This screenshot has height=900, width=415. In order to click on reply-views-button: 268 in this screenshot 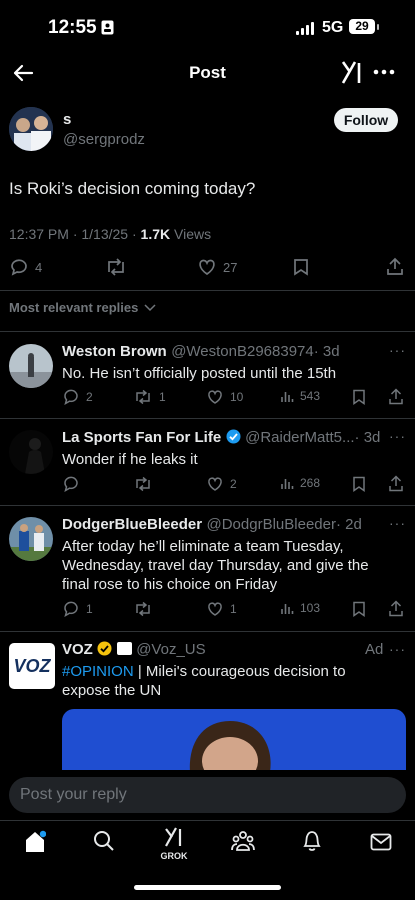, I will do `click(300, 483)`.